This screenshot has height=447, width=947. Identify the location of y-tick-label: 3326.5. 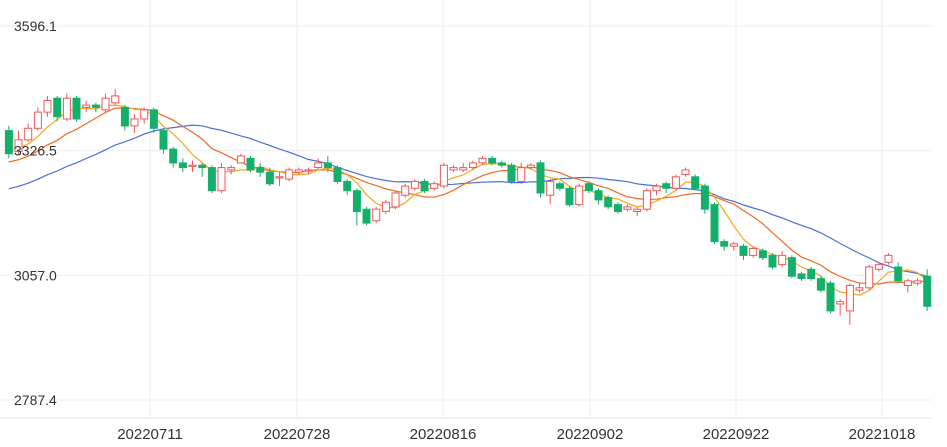
(35, 151).